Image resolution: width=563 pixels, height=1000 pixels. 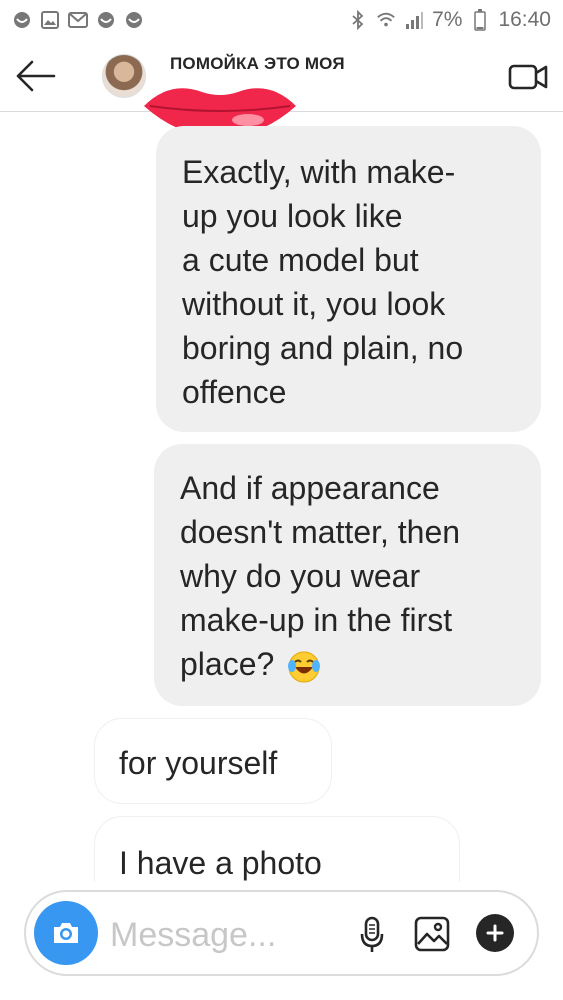 What do you see at coordinates (300, 260) in the screenshot?
I see `message-line: a cute model but` at bounding box center [300, 260].